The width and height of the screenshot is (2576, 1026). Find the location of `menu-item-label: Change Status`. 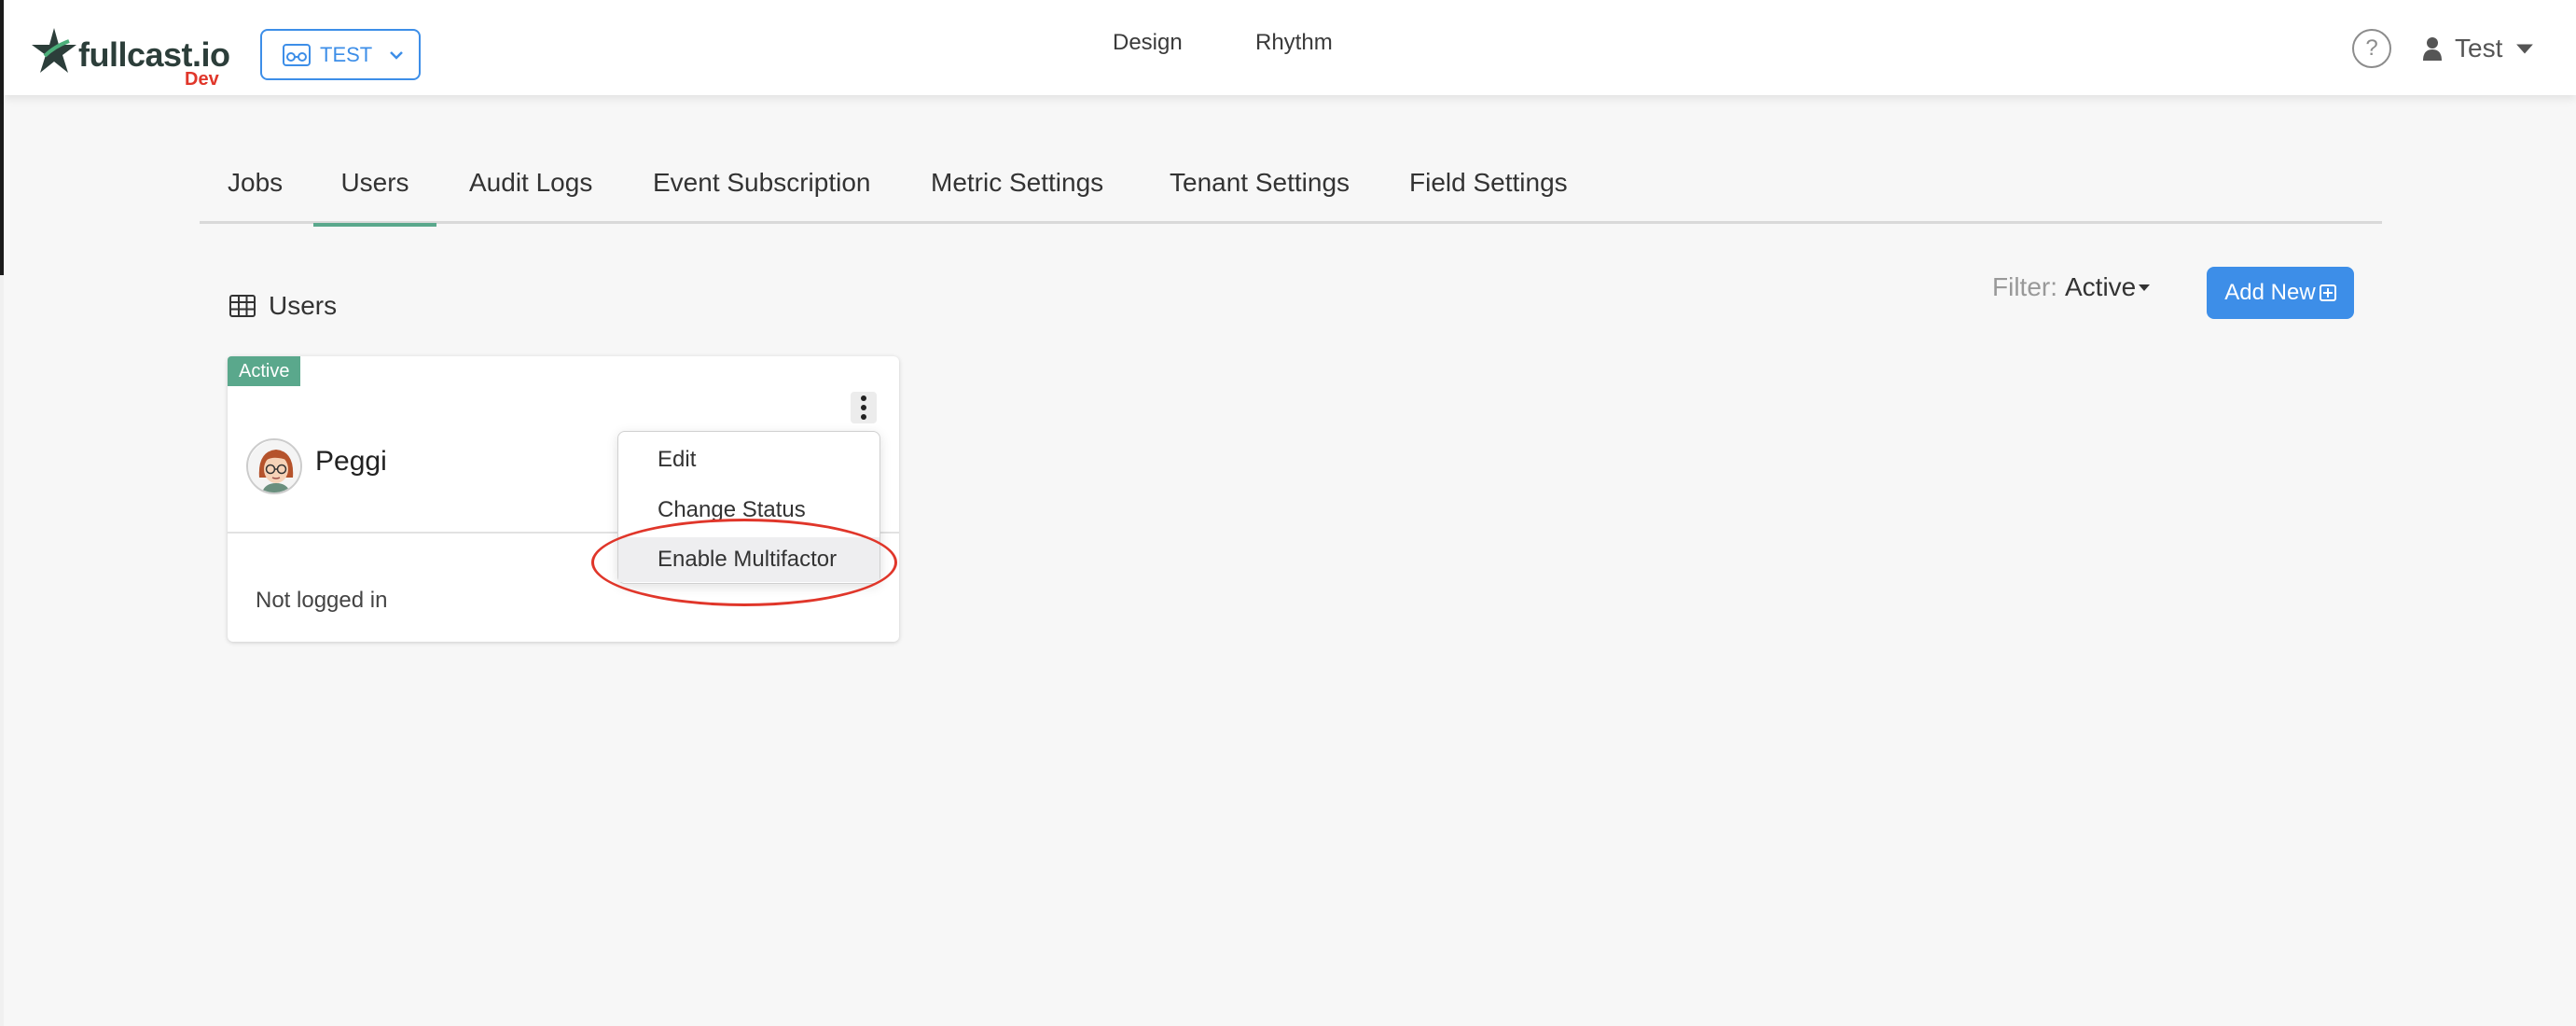

menu-item-label: Change Status is located at coordinates (732, 510).